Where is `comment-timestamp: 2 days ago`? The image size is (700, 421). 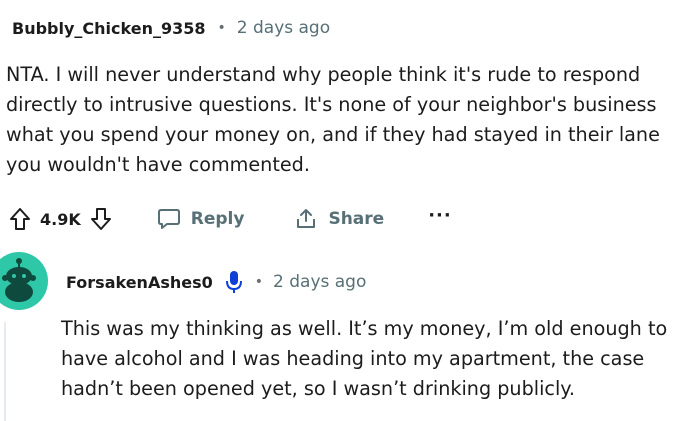
comment-timestamp: 2 days ago is located at coordinates (283, 28).